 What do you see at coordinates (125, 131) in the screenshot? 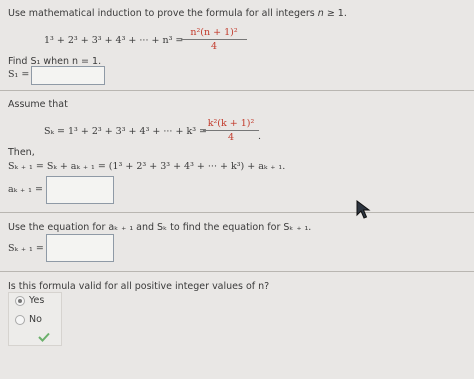
I see `sk-lhs: Sₖ = 1³ + 2³ + 3³ + 4³ + ··· + k³ =` at bounding box center [125, 131].